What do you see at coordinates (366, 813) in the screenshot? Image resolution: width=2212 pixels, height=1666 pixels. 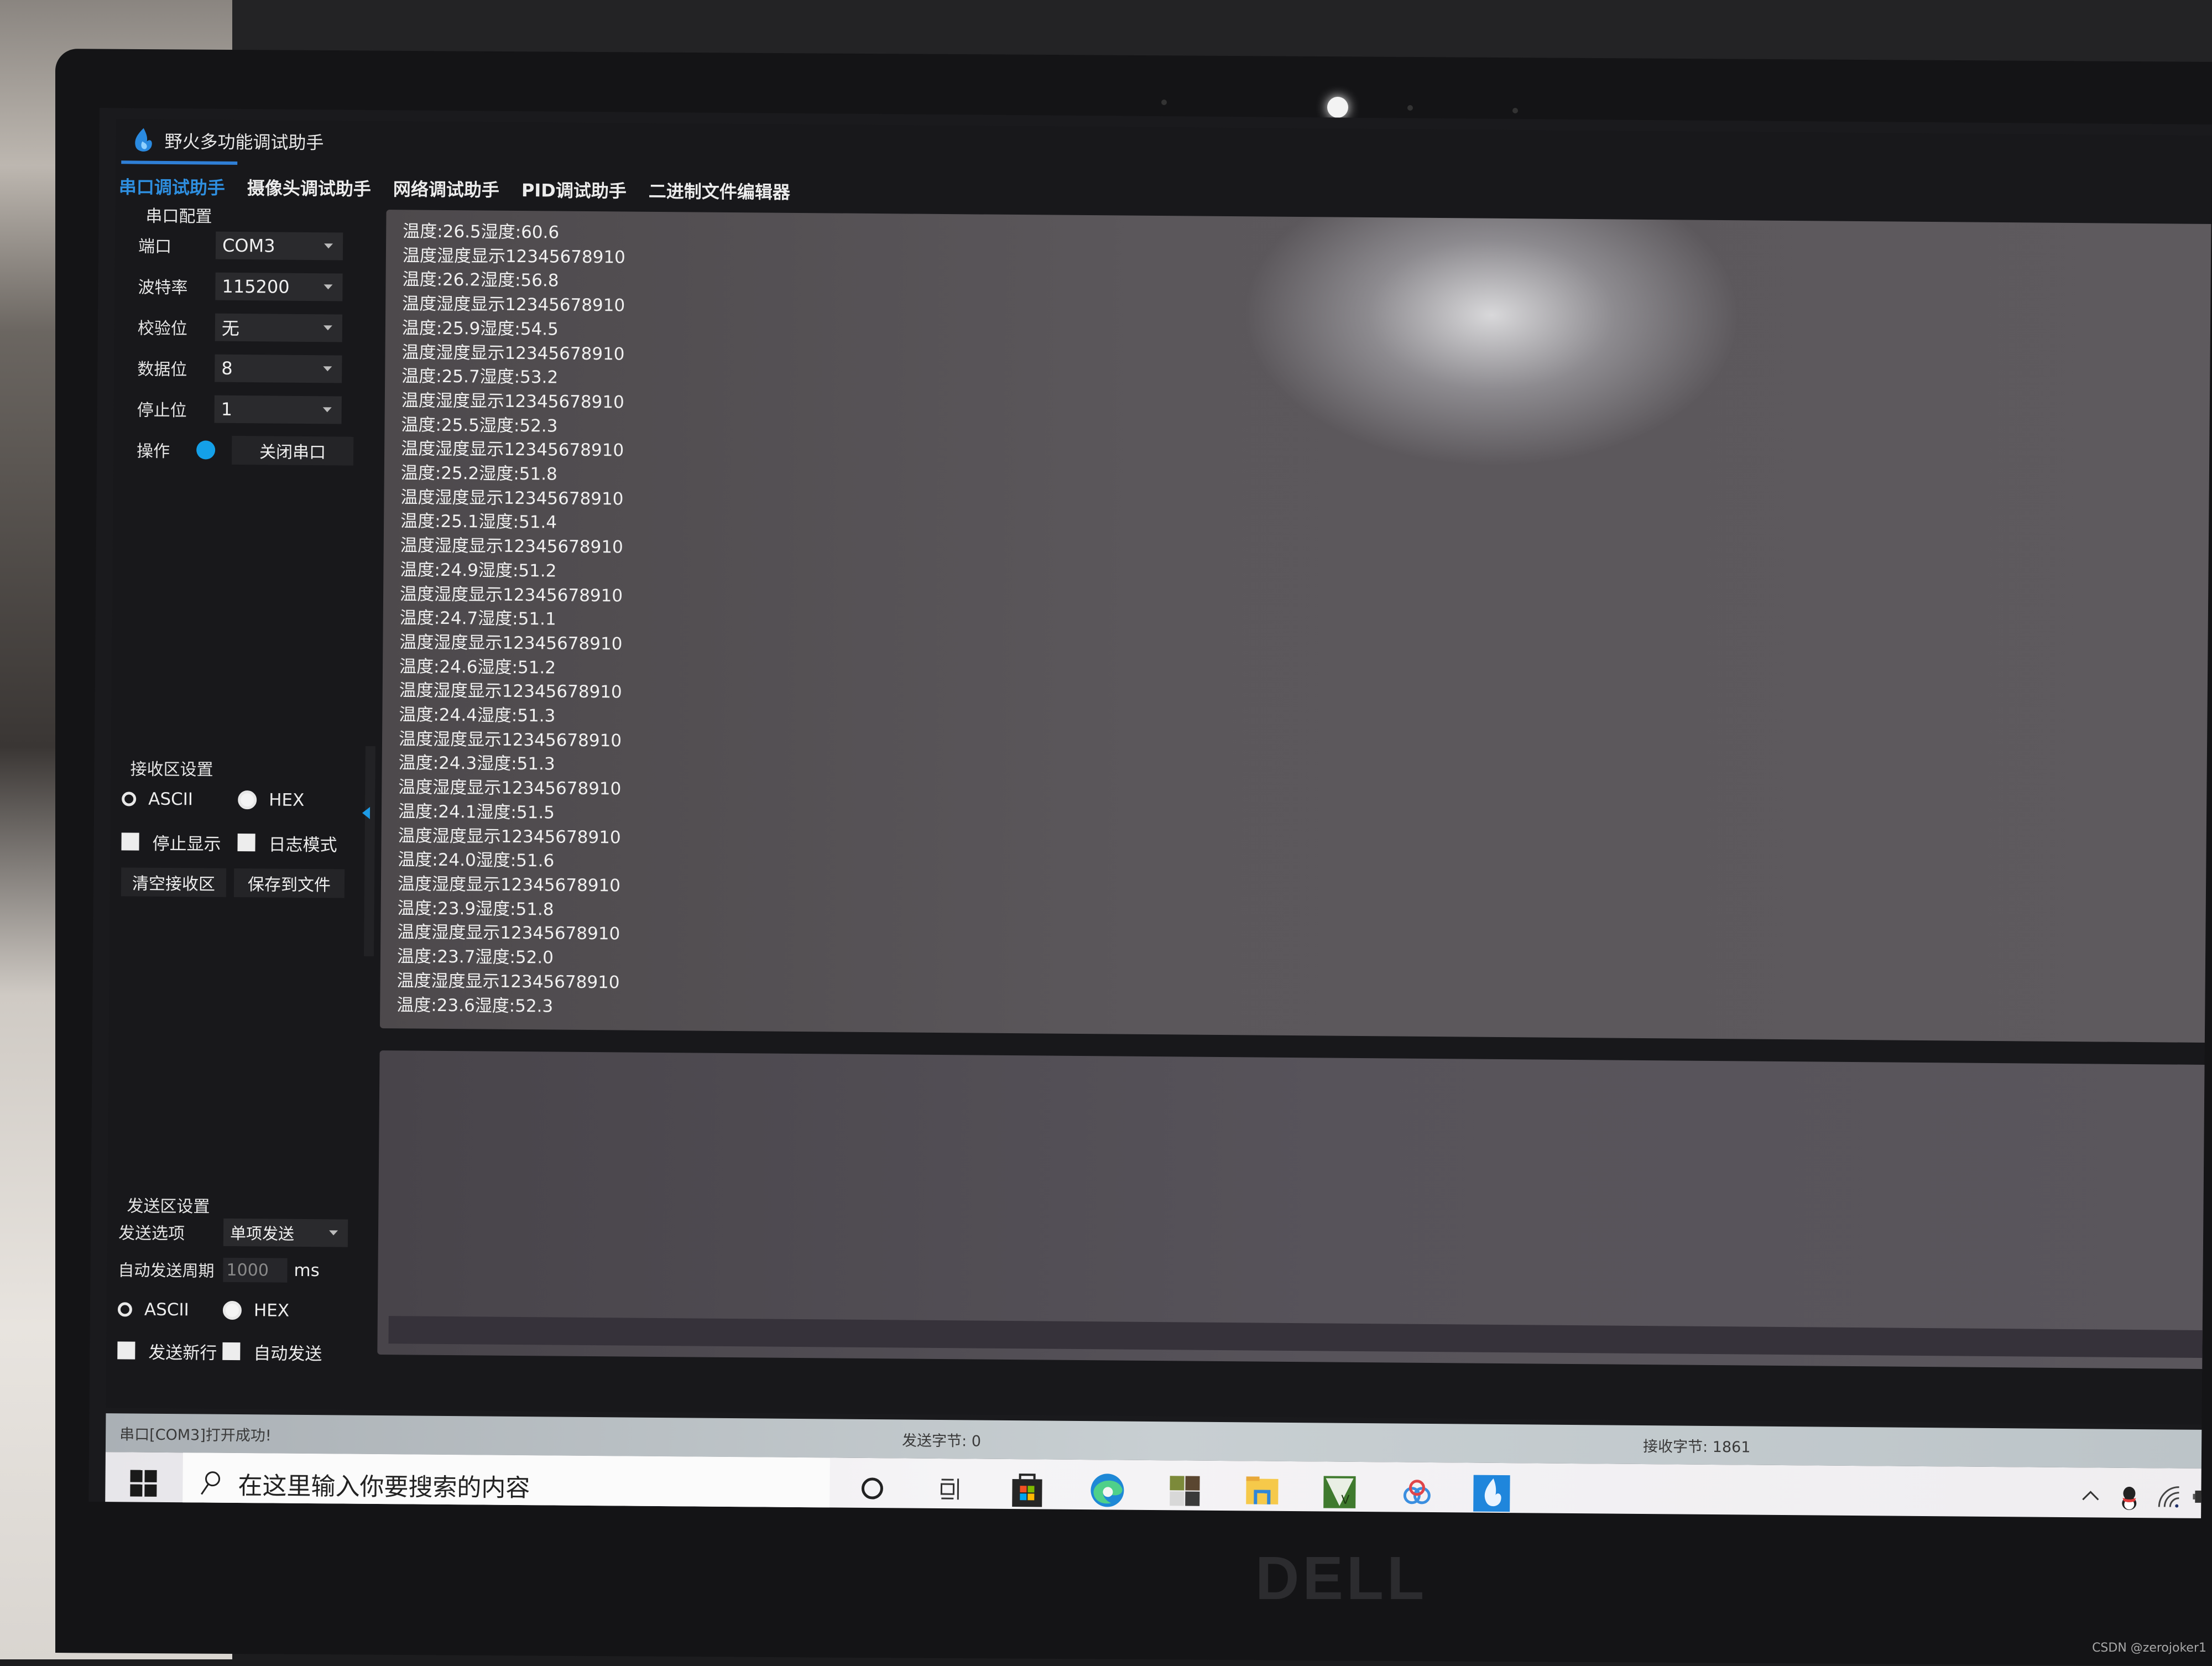 I see `collapse-panel-arrow-icon` at bounding box center [366, 813].